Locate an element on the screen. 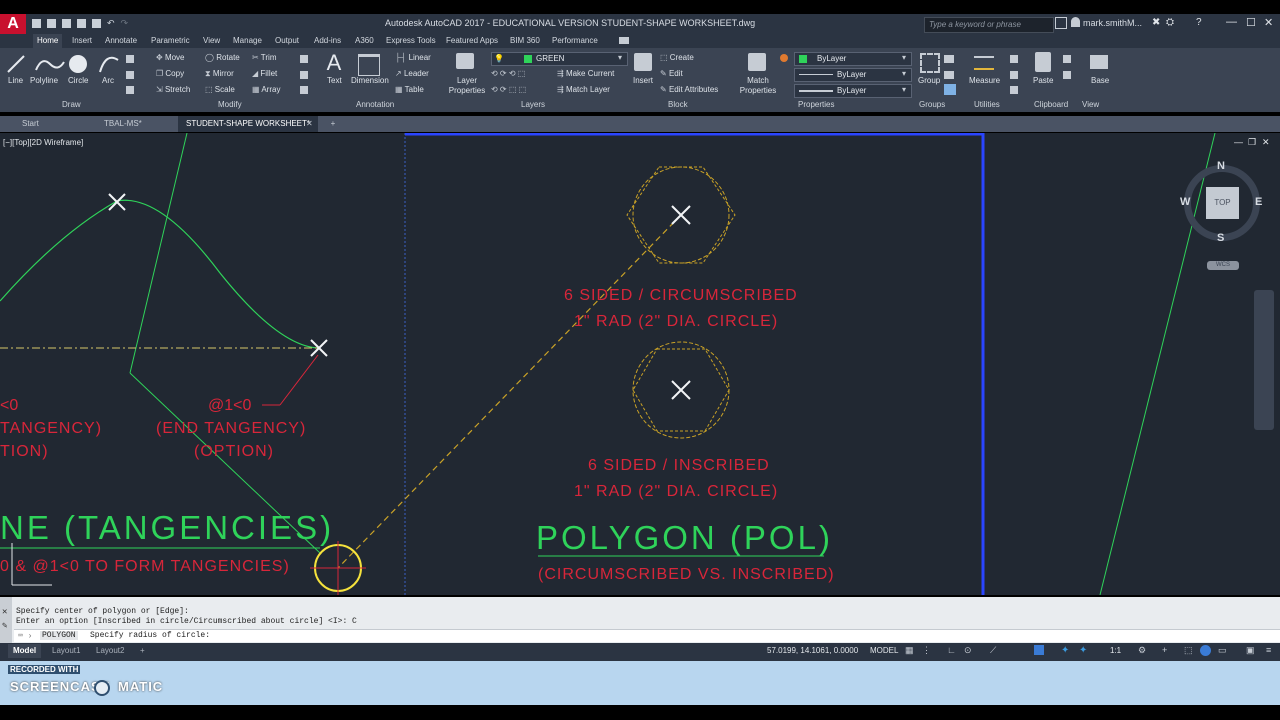 The width and height of the screenshot is (1280, 720). search-icon is located at coordinates (1061, 23).